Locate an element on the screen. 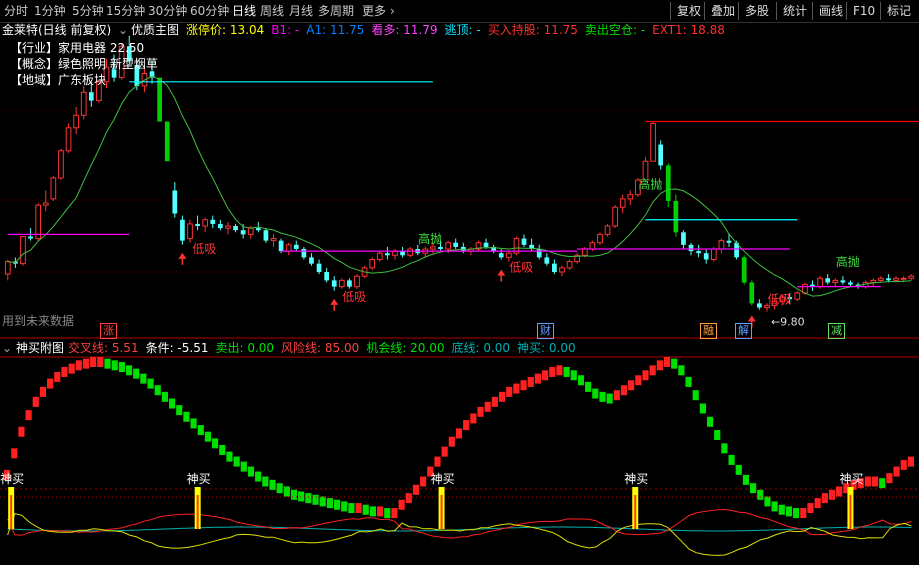 The image size is (919, 565). period-tab-9: 多周期 is located at coordinates (336, 11).